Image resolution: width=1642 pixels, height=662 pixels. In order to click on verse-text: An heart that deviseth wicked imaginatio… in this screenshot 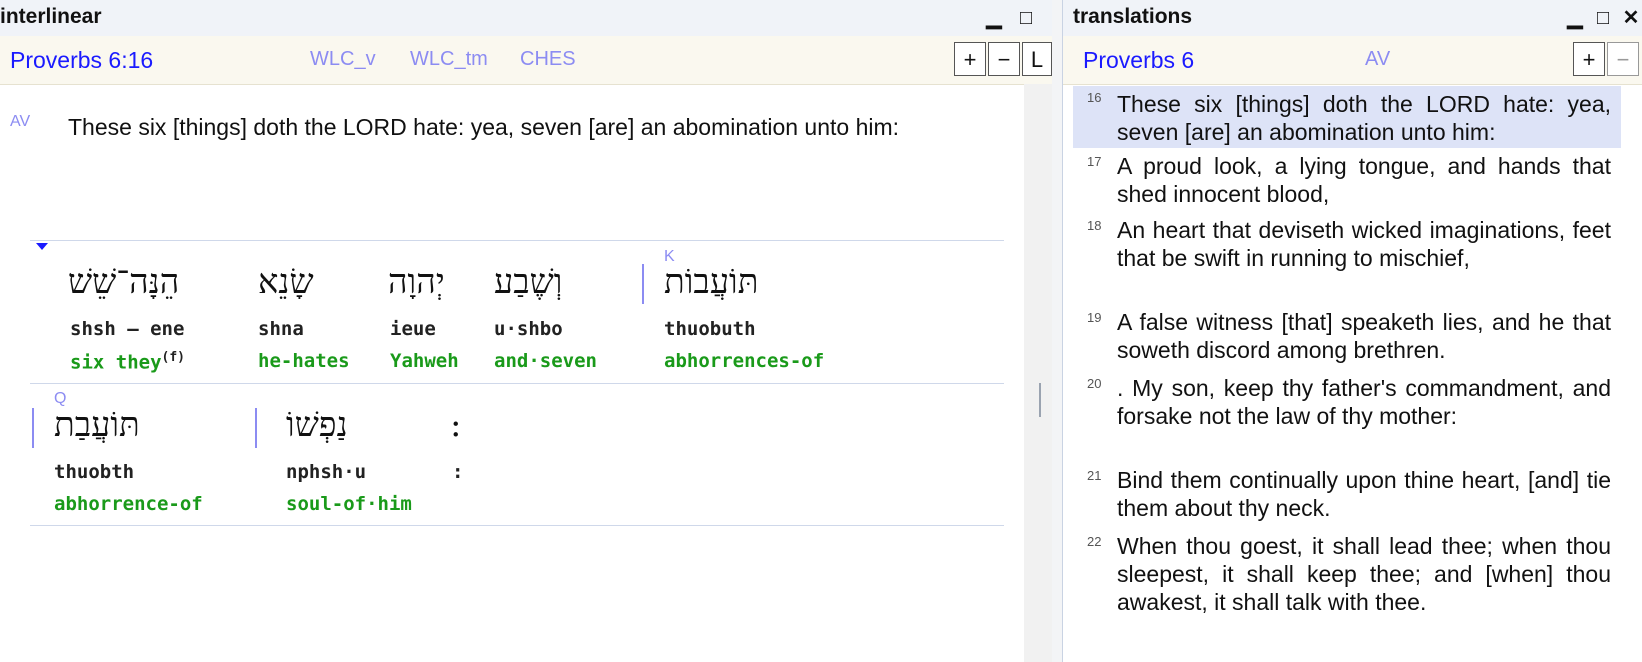, I will do `click(1364, 244)`.